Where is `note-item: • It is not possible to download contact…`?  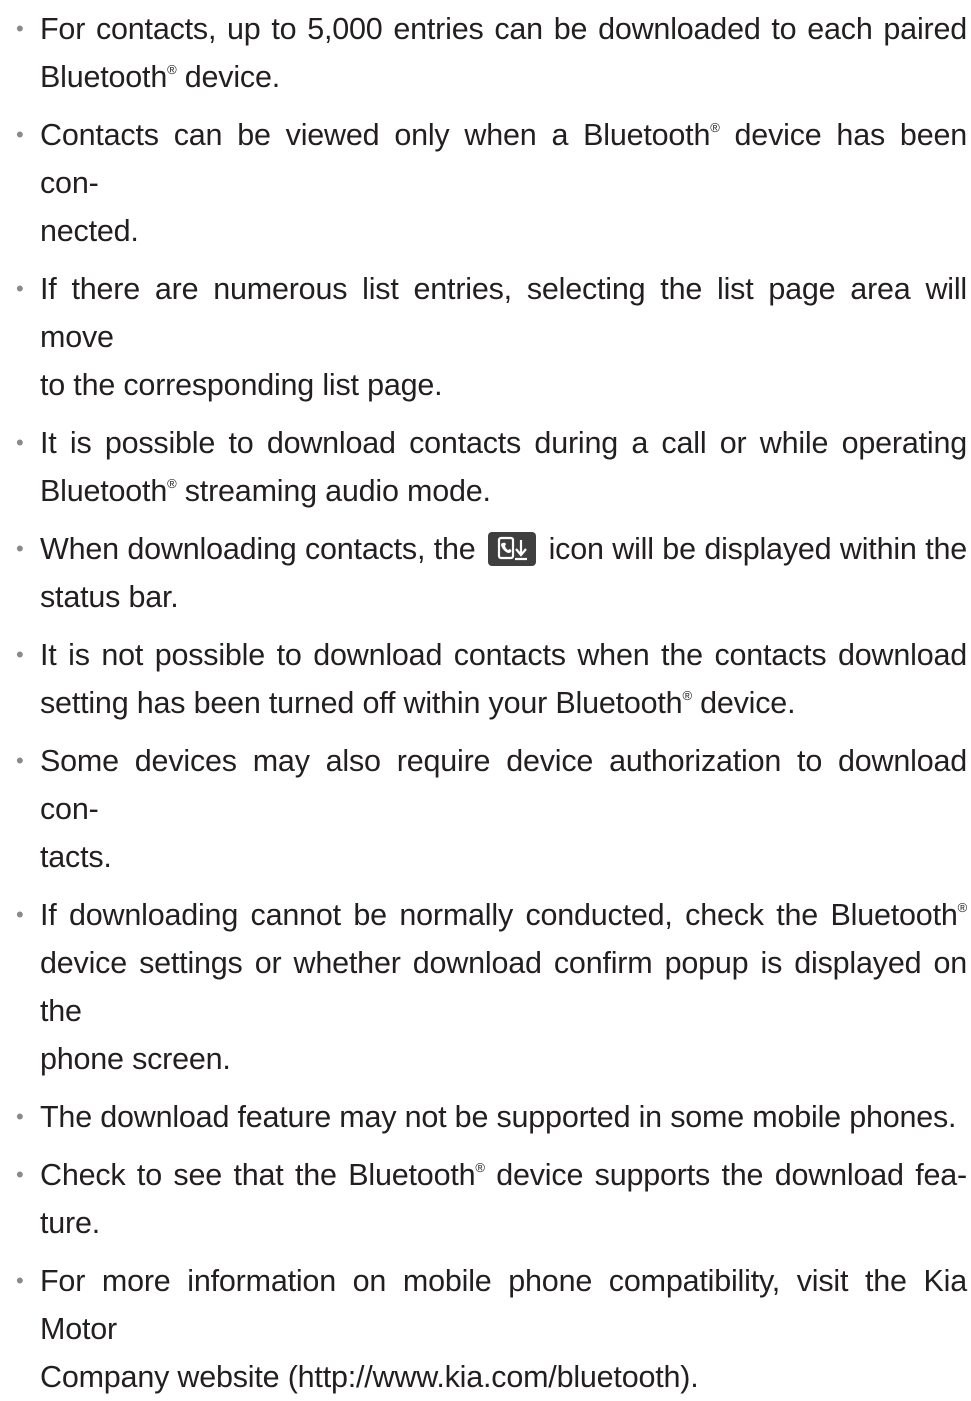
note-item: • It is not possible to download contact… is located at coordinates (485, 679).